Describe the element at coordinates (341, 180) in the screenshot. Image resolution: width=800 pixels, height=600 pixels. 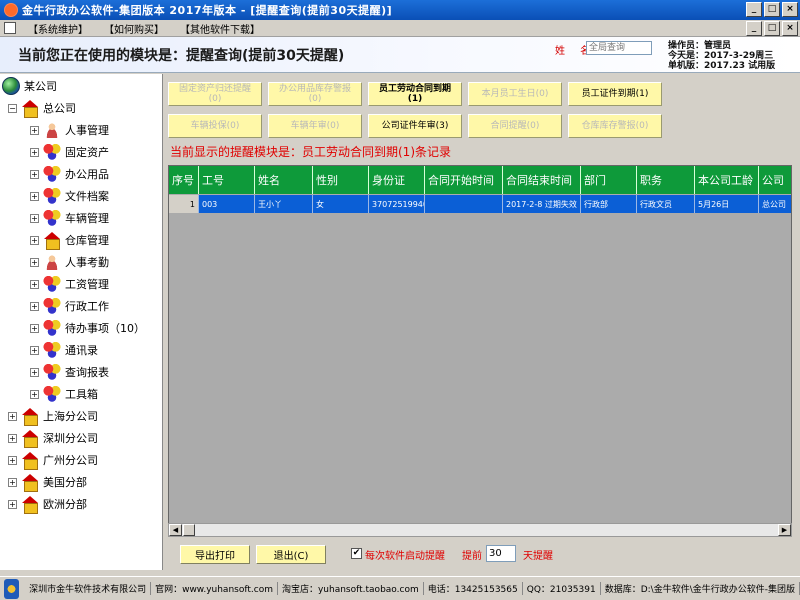
I see `column-header: 性别` at that location.